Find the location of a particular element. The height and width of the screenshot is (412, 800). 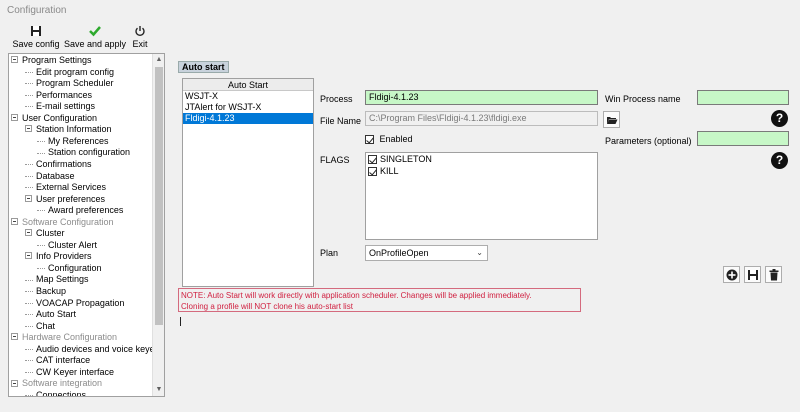

flag-item: KILL is located at coordinates (481, 171).